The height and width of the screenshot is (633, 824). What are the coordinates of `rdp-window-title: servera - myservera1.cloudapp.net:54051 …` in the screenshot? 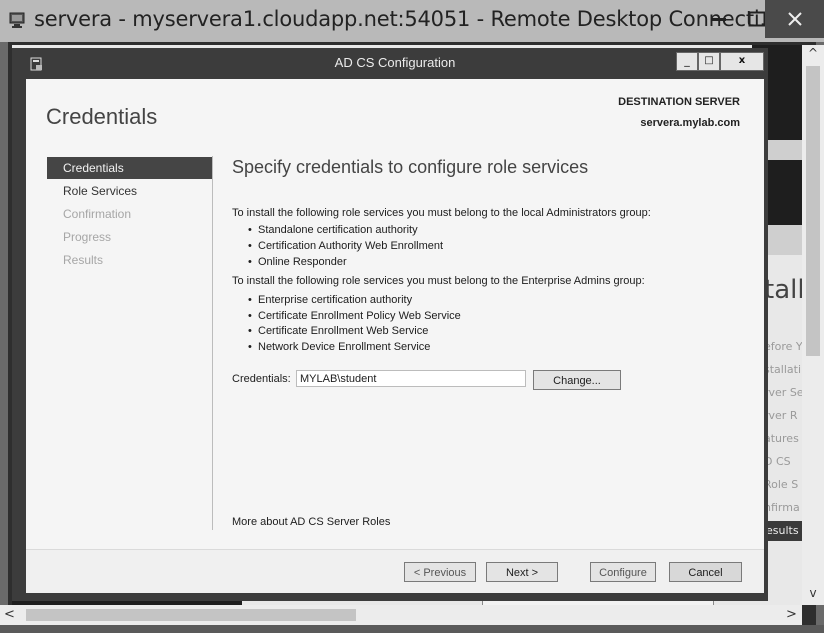 It's located at (406, 19).